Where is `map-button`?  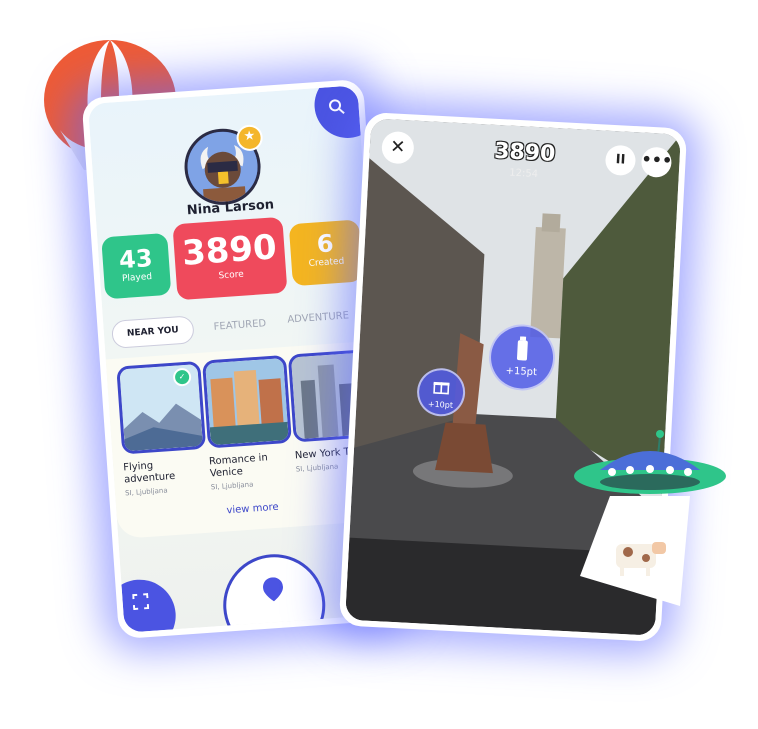 map-button is located at coordinates (274, 591).